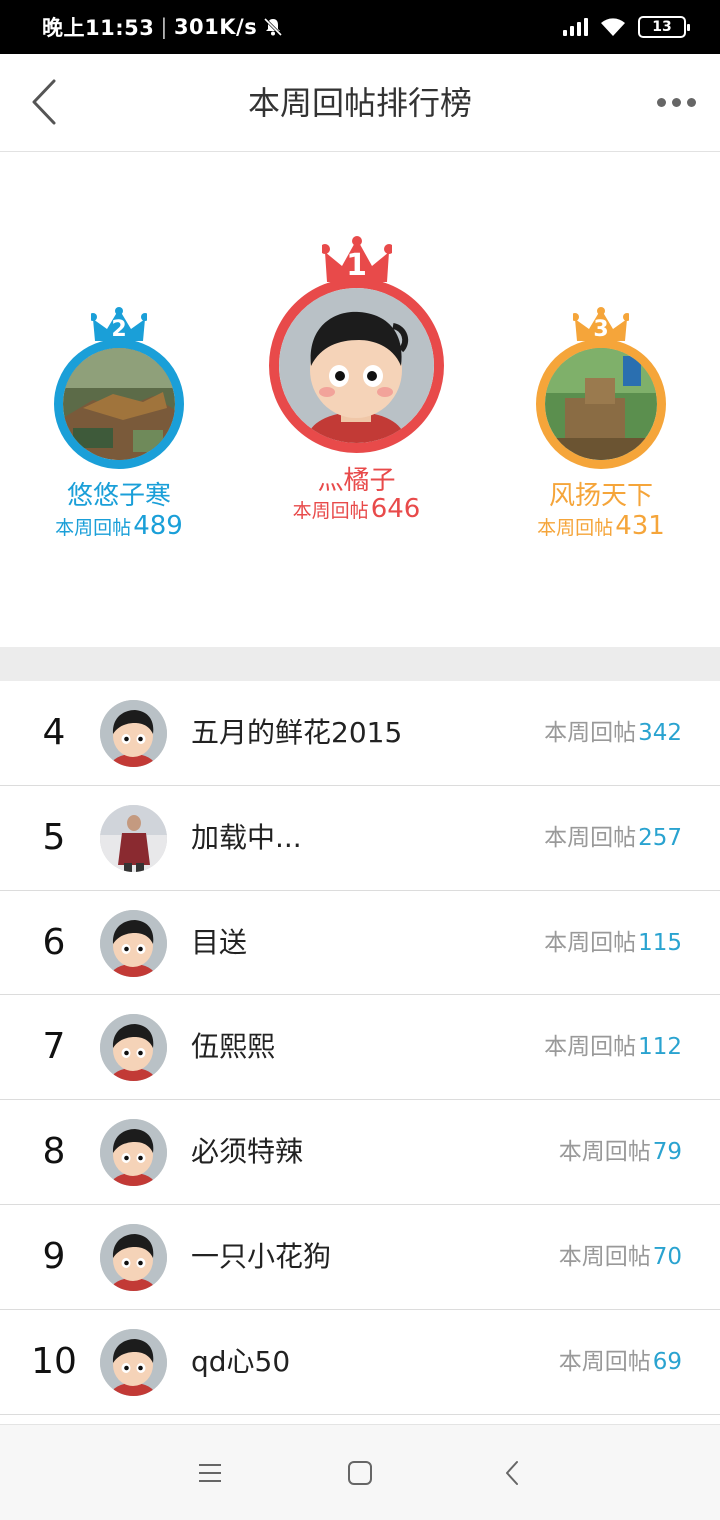  Describe the element at coordinates (613, 733) in the screenshot. I see `rank-count: 本周回帖342` at that location.